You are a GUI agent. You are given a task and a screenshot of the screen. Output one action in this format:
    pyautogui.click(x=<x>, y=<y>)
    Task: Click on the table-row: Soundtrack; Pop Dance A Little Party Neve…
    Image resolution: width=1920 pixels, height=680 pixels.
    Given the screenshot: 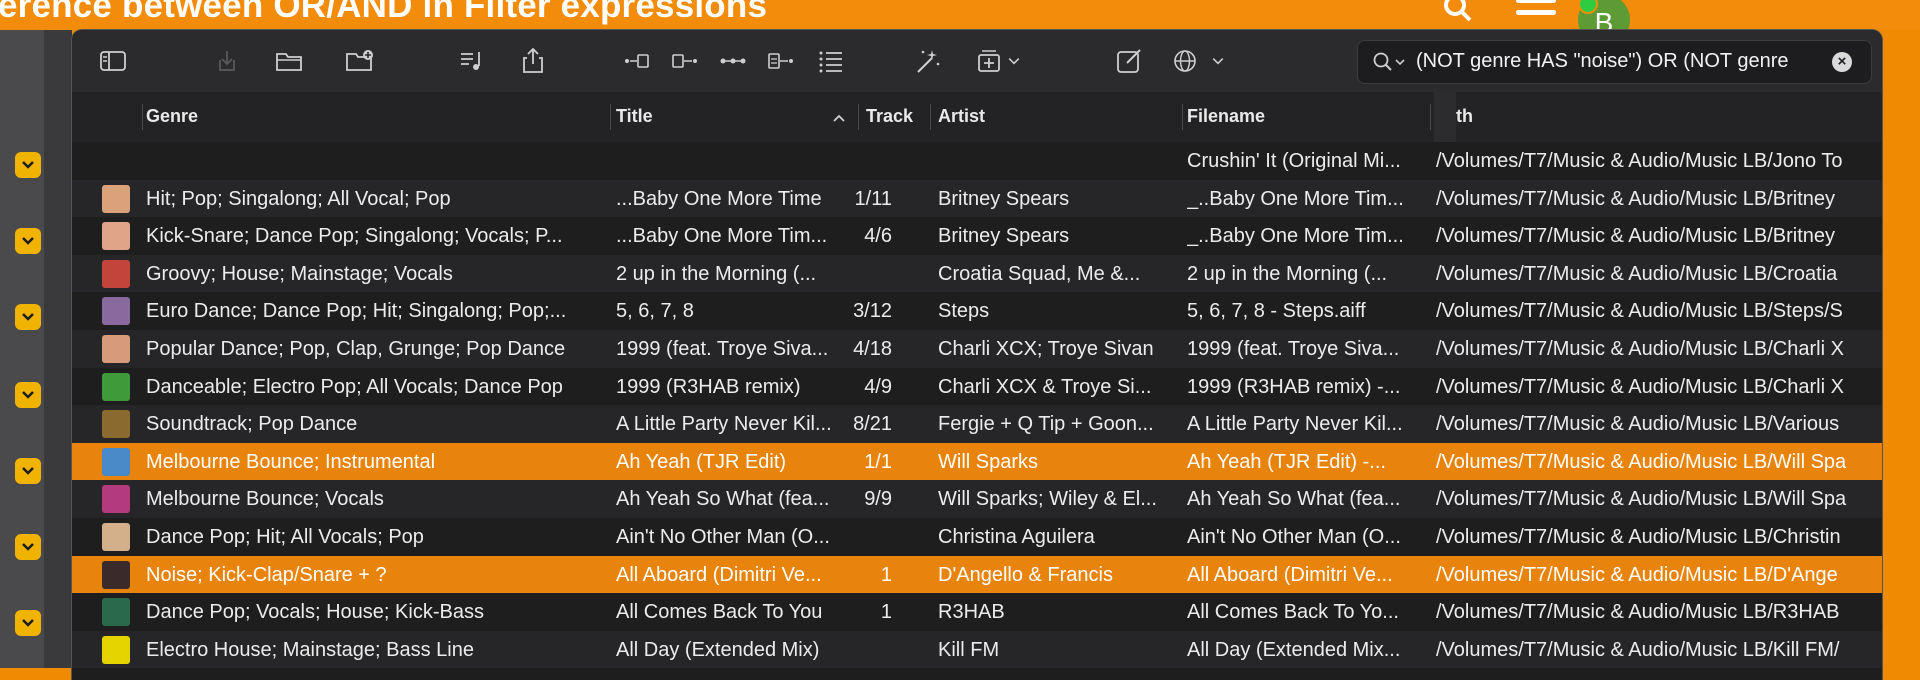 What is the action you would take?
    pyautogui.click(x=977, y=424)
    